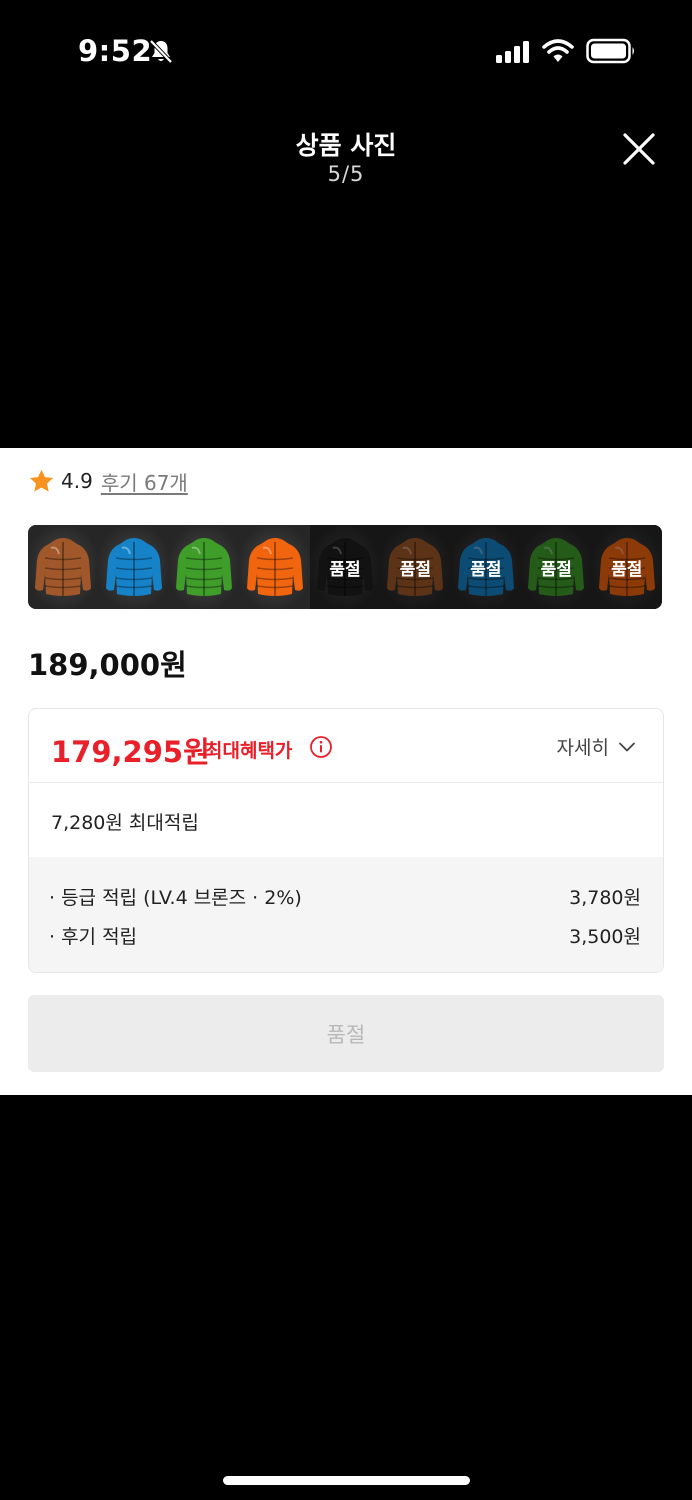 The width and height of the screenshot is (692, 1500). Describe the element at coordinates (582, 748) in the screenshot. I see `detail-toggle-label: 자세히` at that location.